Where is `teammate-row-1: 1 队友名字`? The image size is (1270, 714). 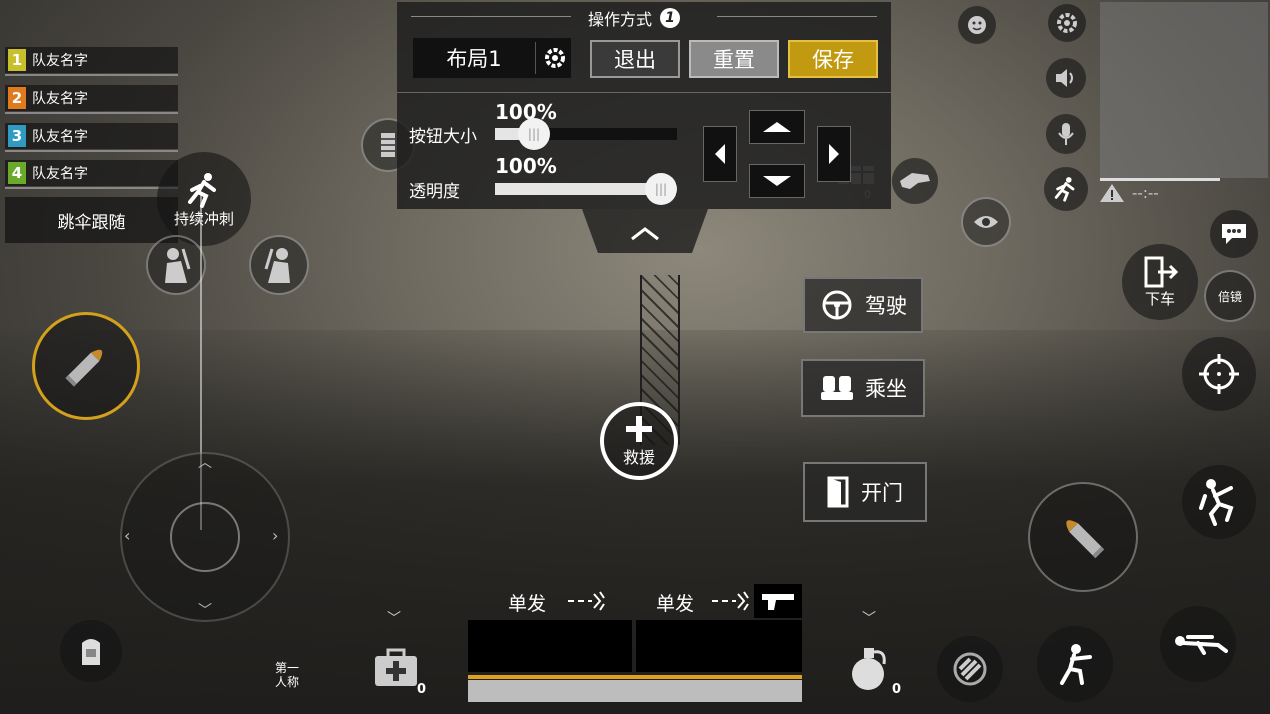
teammate-row-1: 1 队友名字 is located at coordinates (91, 61).